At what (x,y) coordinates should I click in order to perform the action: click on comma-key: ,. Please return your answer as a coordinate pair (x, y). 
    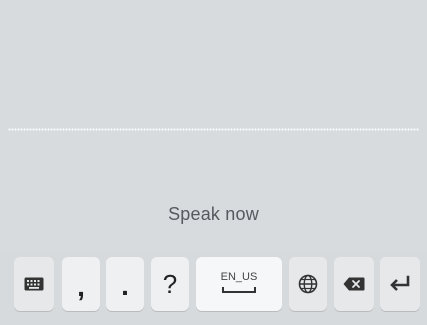
    Looking at the image, I should click on (81, 284).